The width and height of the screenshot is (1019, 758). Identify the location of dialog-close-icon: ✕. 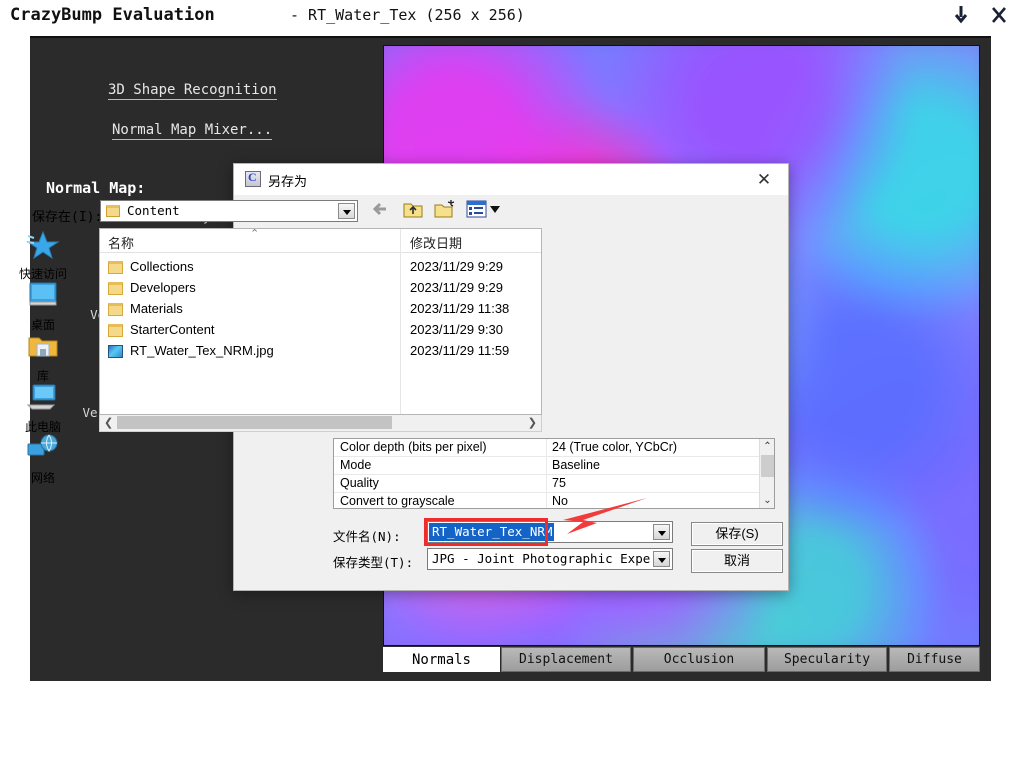
(764, 179).